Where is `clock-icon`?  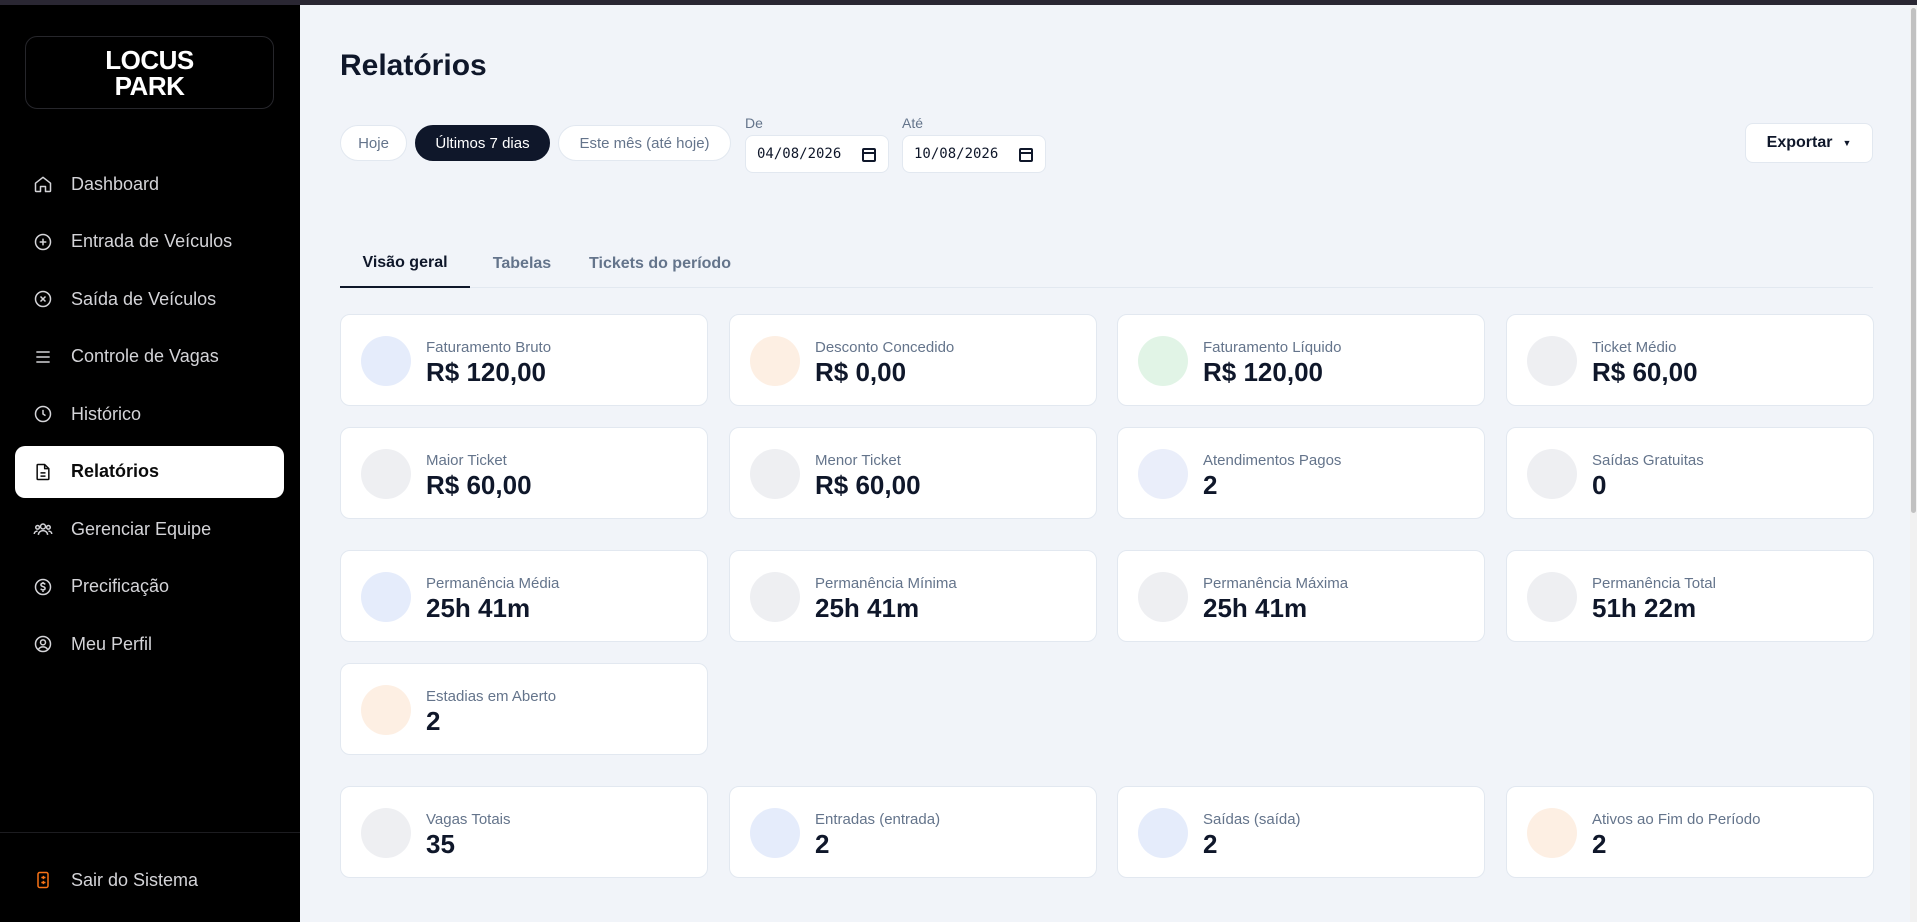
clock-icon is located at coordinates (43, 414).